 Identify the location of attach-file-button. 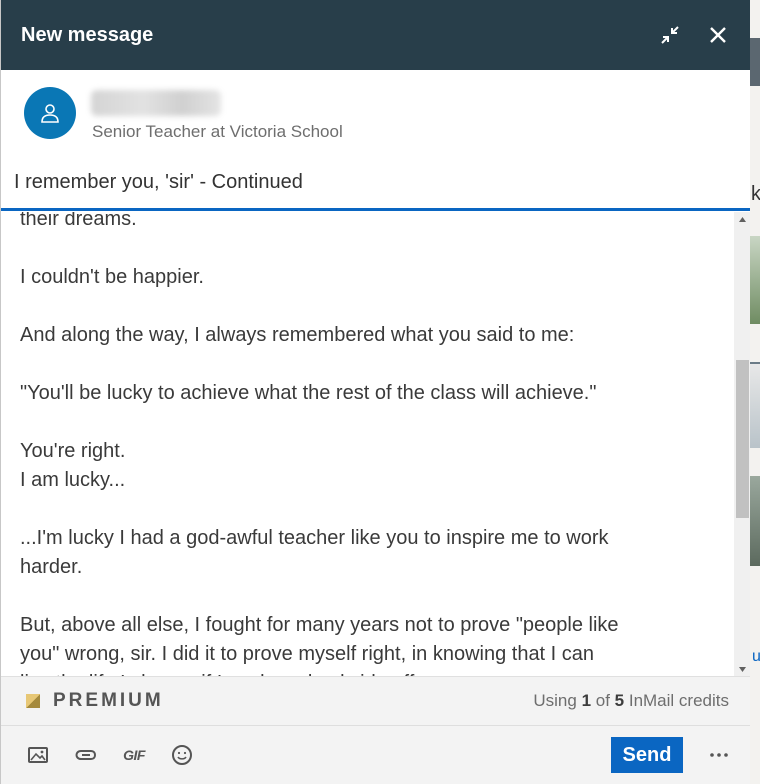
(86, 755).